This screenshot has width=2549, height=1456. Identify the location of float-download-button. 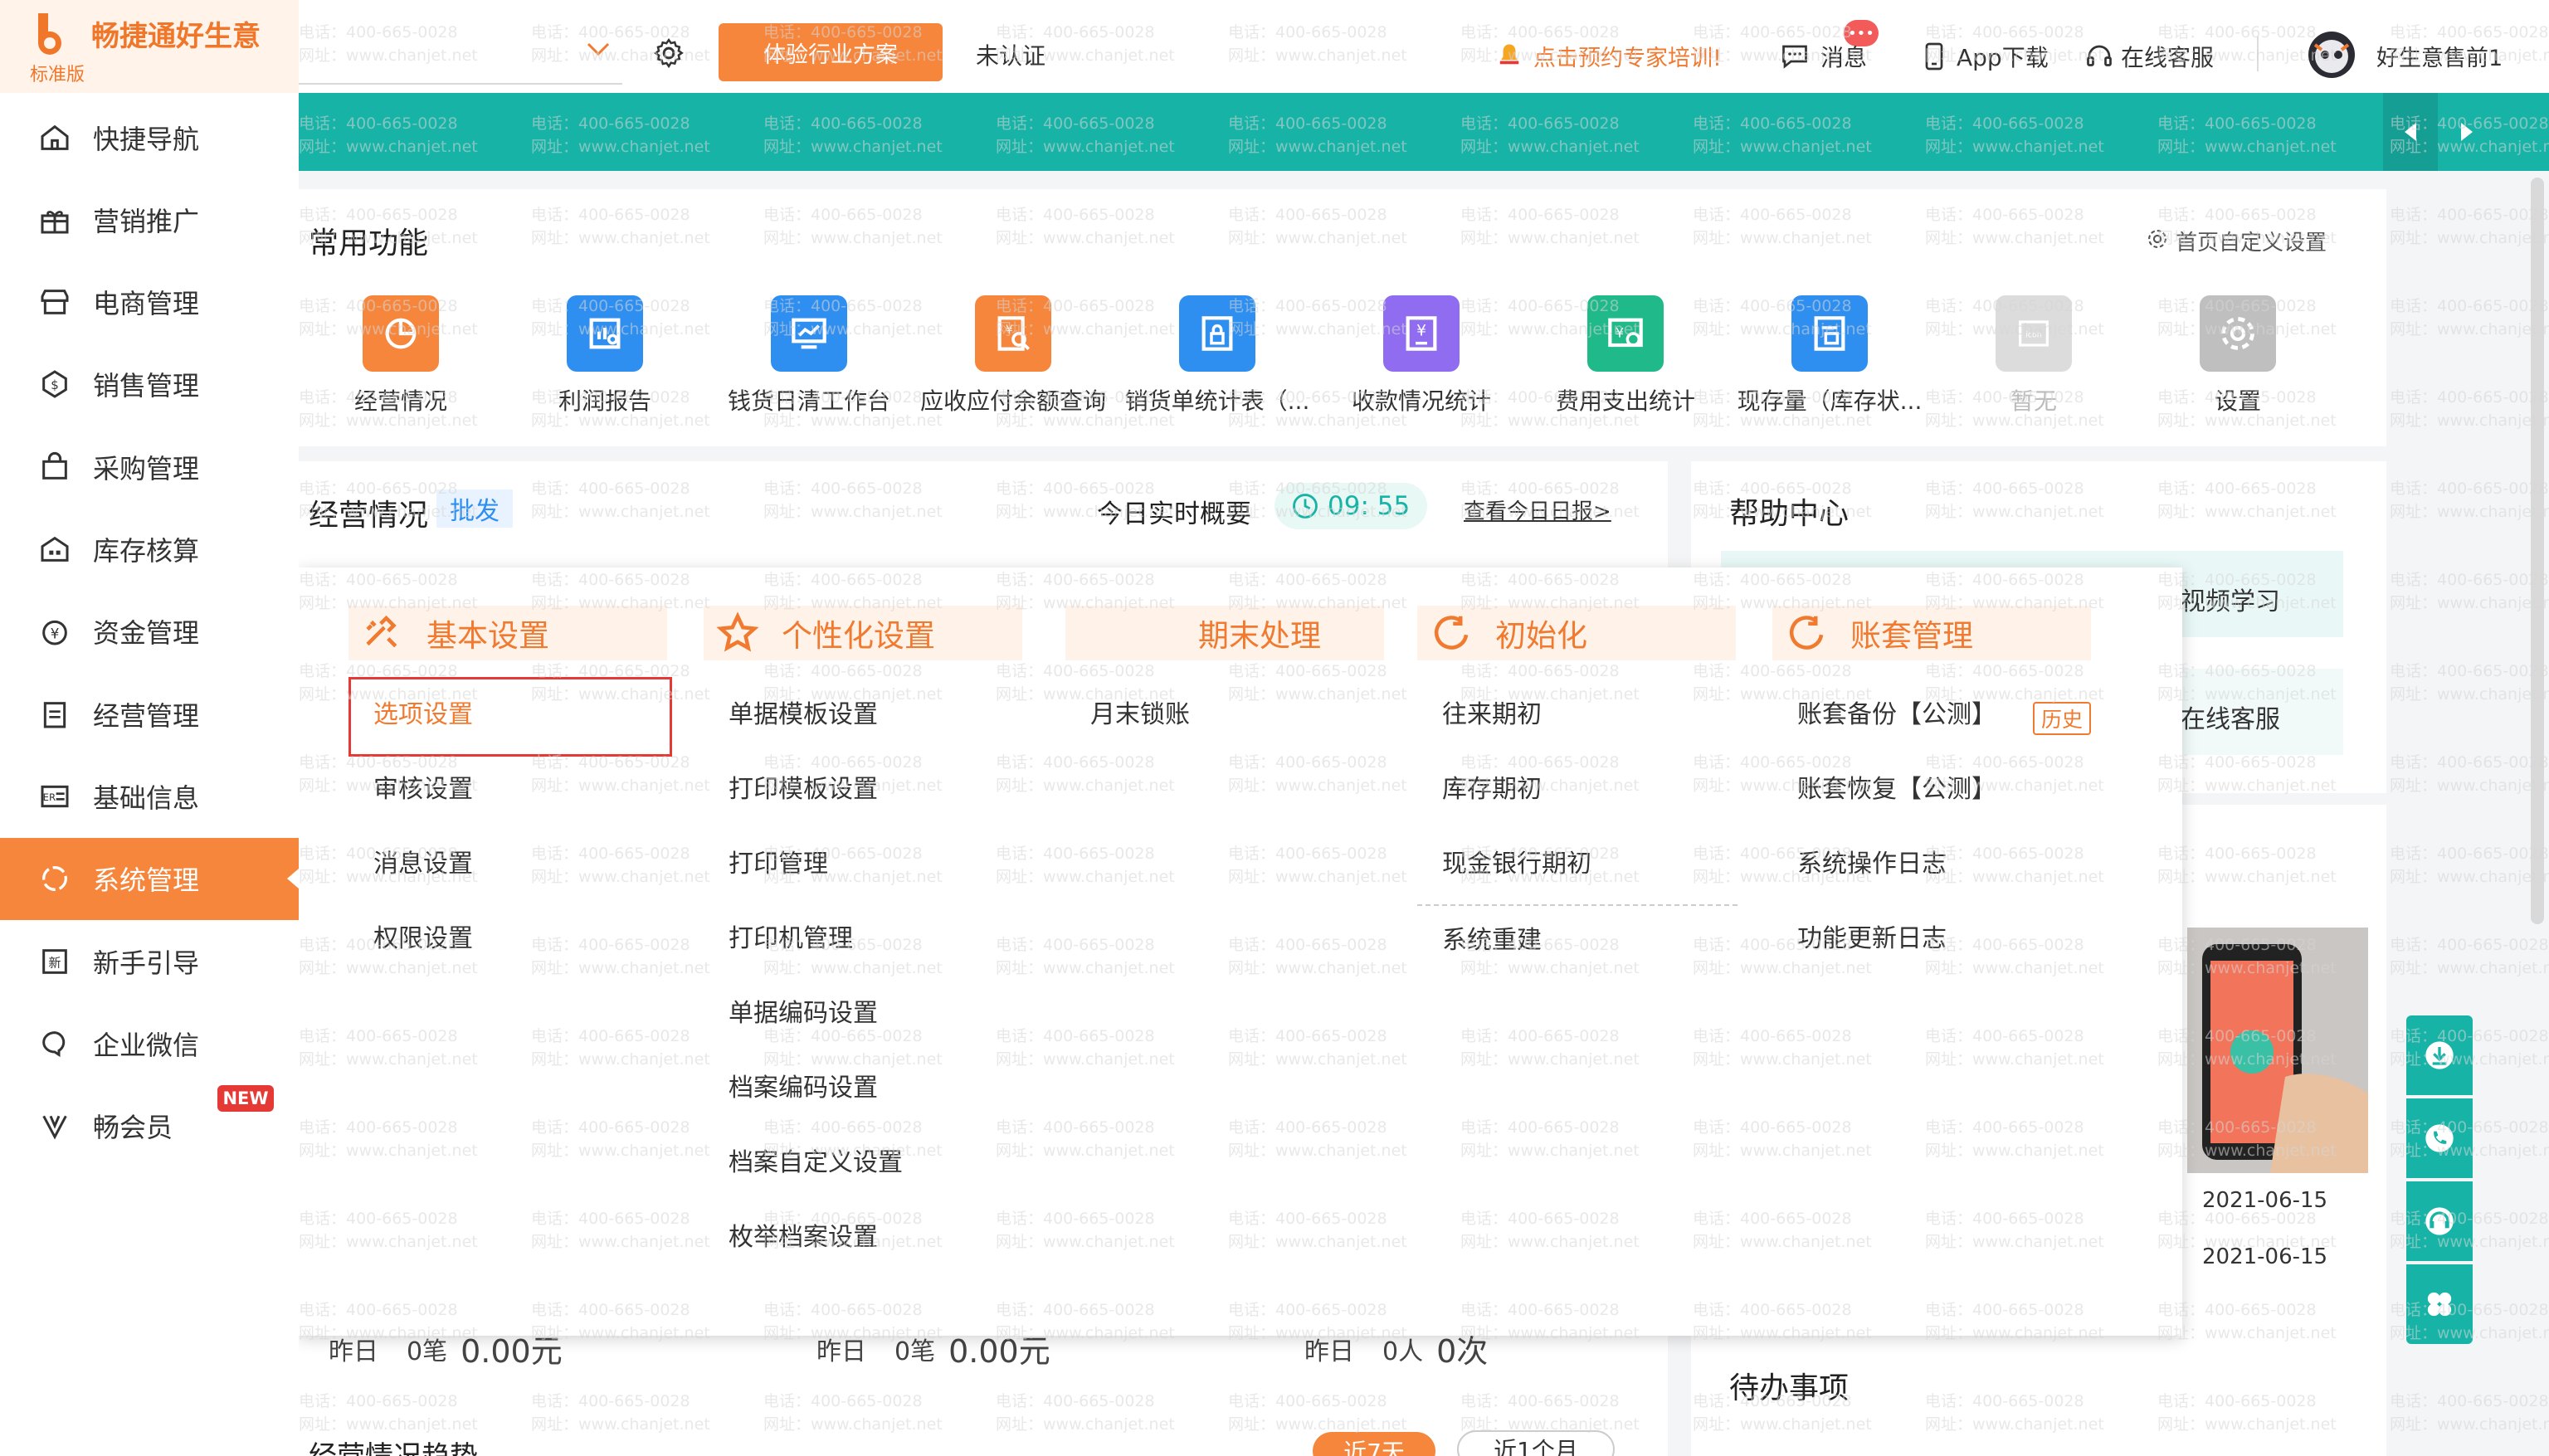
(2439, 1055).